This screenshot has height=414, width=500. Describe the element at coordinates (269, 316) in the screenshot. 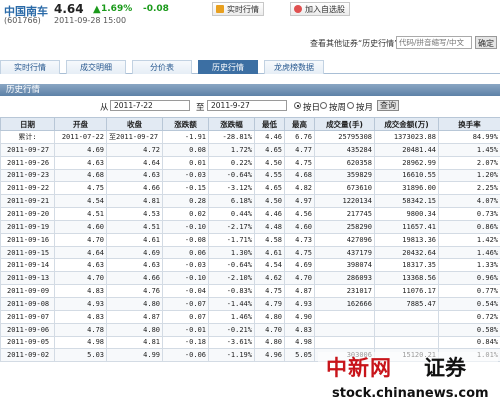

I see `table-cell: 4.80` at that location.